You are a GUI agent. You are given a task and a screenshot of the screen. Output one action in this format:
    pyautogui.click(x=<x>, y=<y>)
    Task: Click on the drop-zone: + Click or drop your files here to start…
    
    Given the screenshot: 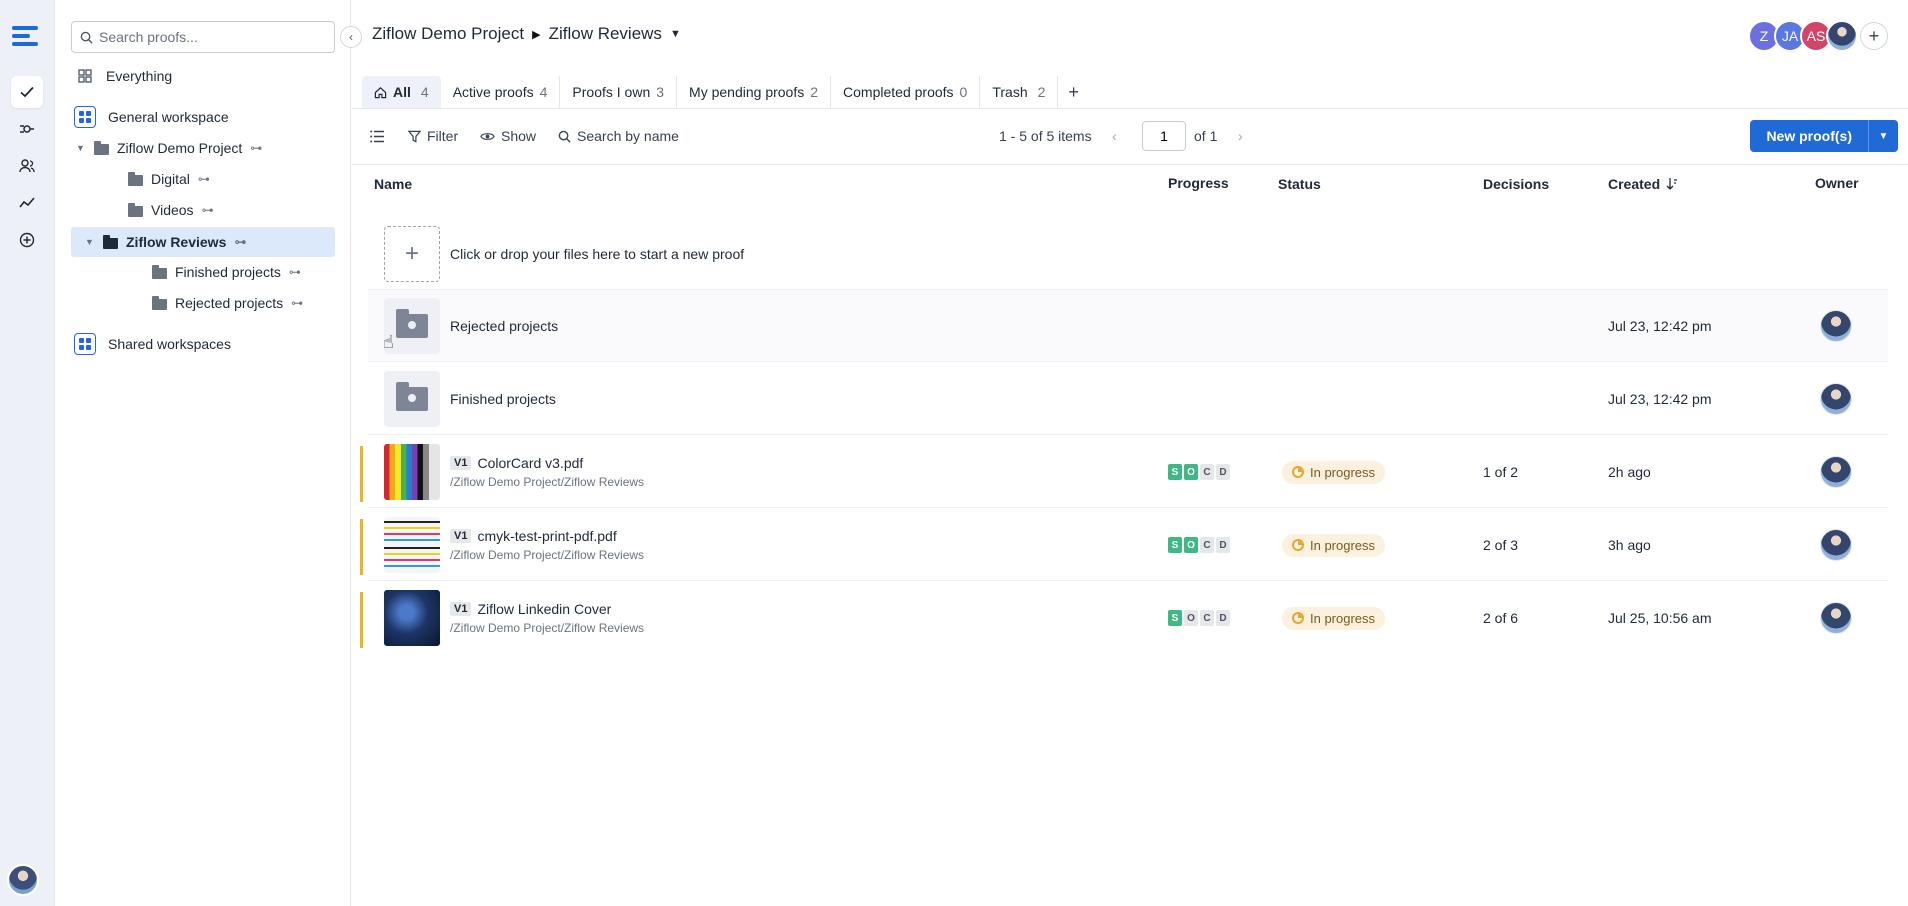 What is the action you would take?
    pyautogui.click(x=564, y=254)
    